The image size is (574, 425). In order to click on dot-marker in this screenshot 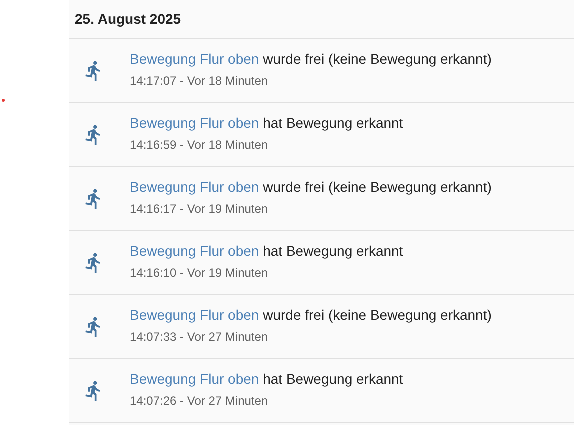, I will do `click(3, 100)`.